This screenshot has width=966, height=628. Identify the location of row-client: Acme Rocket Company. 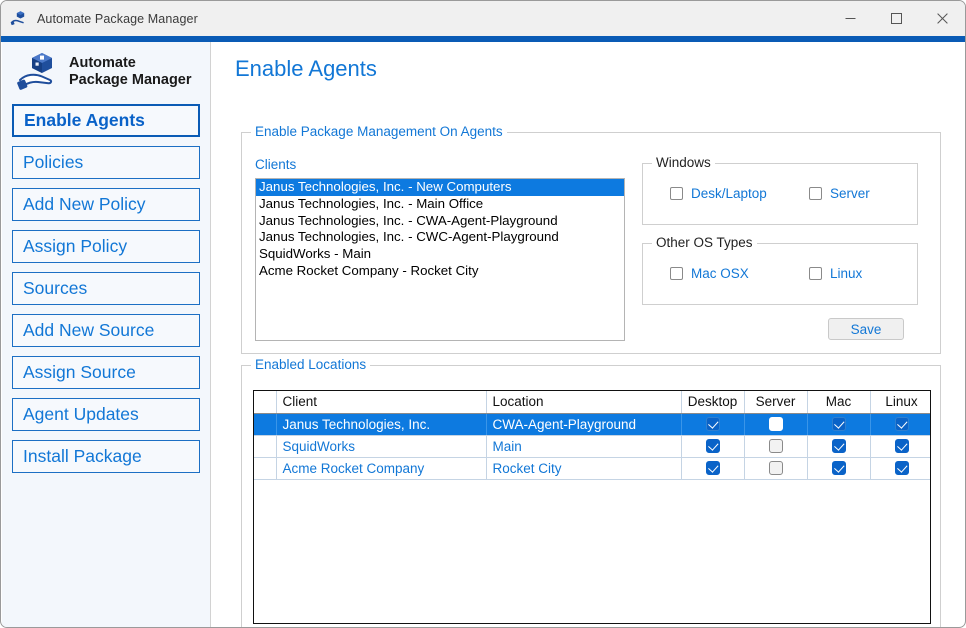
(381, 468).